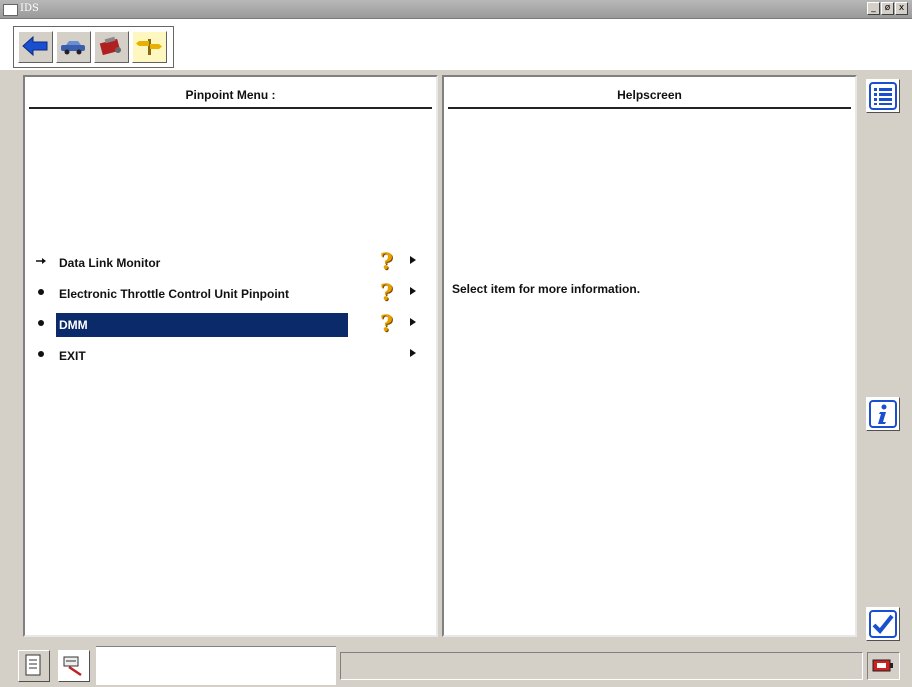 The width and height of the screenshot is (912, 687). I want to click on checkmark-icon, so click(883, 624).